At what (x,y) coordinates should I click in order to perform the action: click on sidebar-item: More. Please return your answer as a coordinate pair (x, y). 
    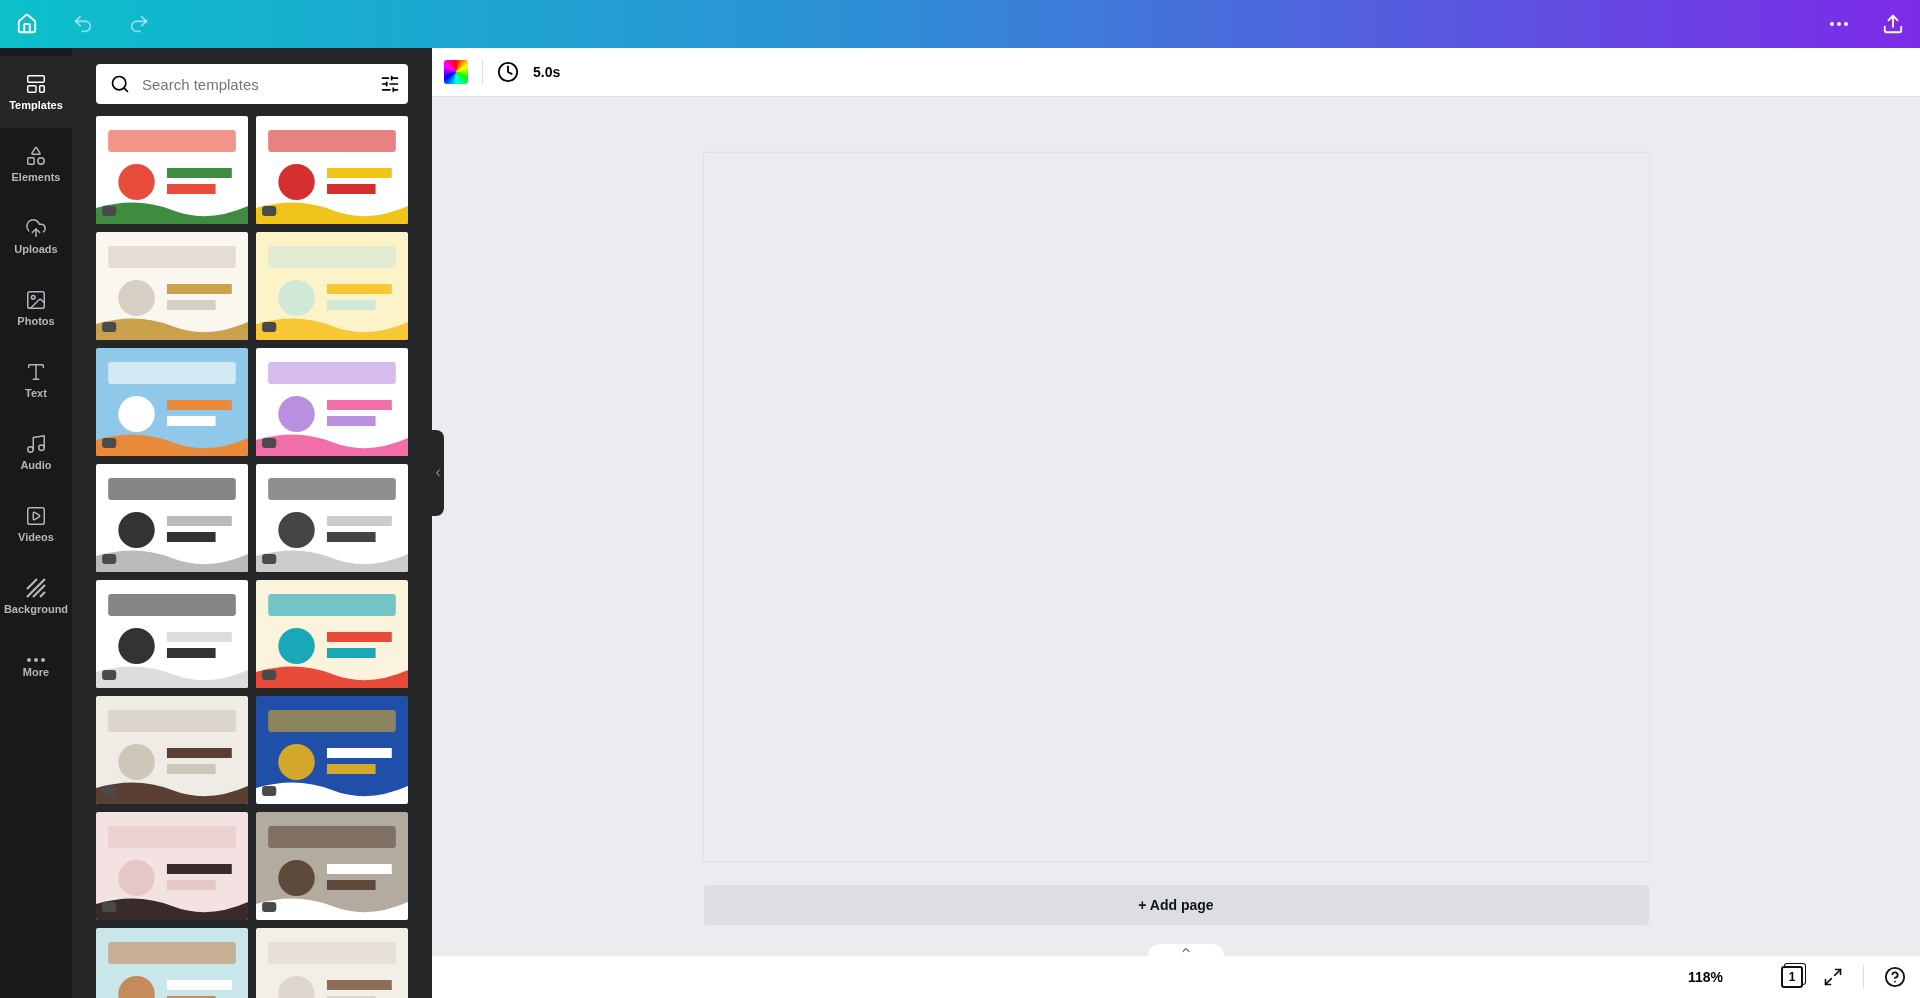
    Looking at the image, I should click on (36, 668).